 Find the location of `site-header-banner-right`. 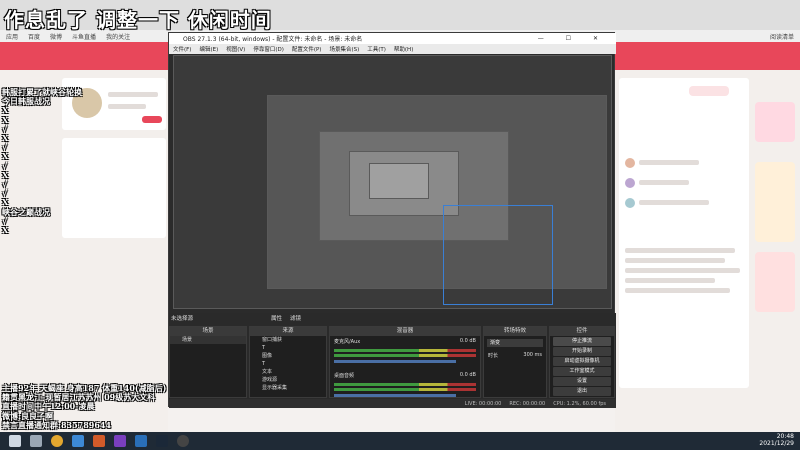

site-header-banner-right is located at coordinates (707, 56).